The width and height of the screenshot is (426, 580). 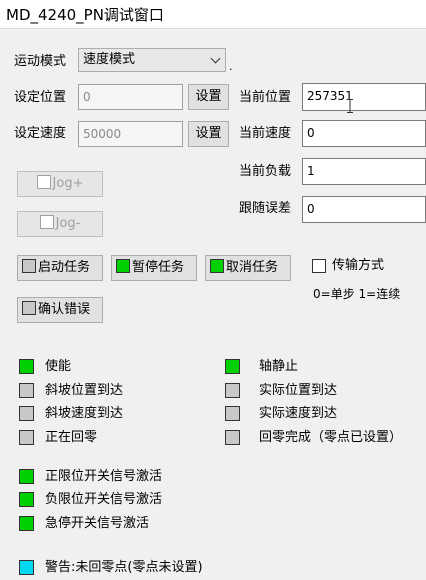 I want to click on start-task-button: 启动任务, so click(x=60, y=268).